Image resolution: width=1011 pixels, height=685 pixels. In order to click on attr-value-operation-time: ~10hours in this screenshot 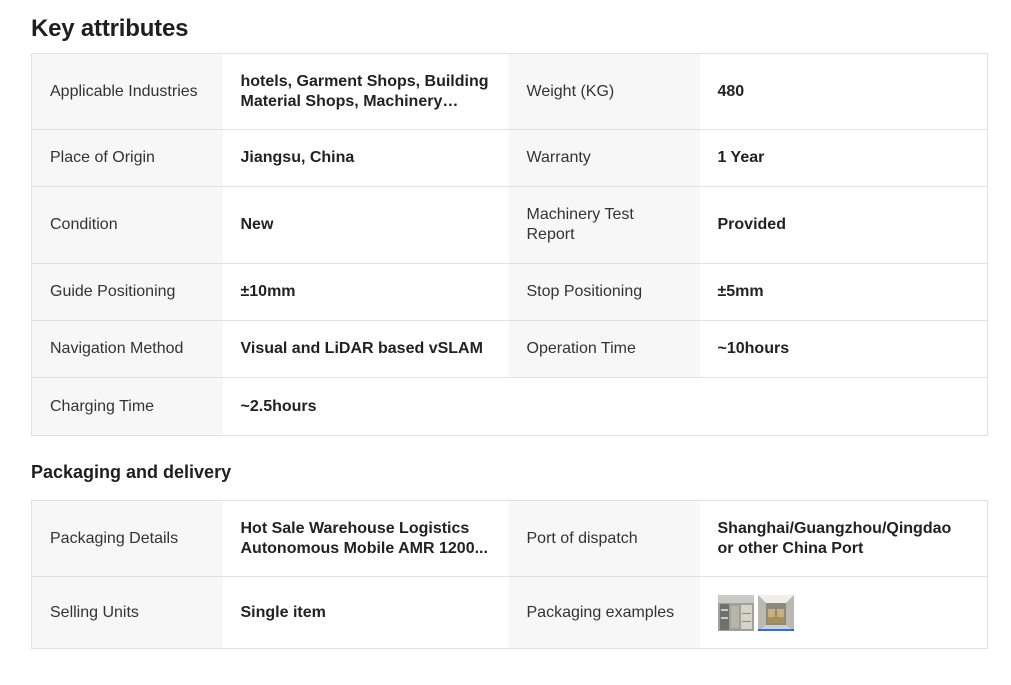, I will do `click(843, 349)`.